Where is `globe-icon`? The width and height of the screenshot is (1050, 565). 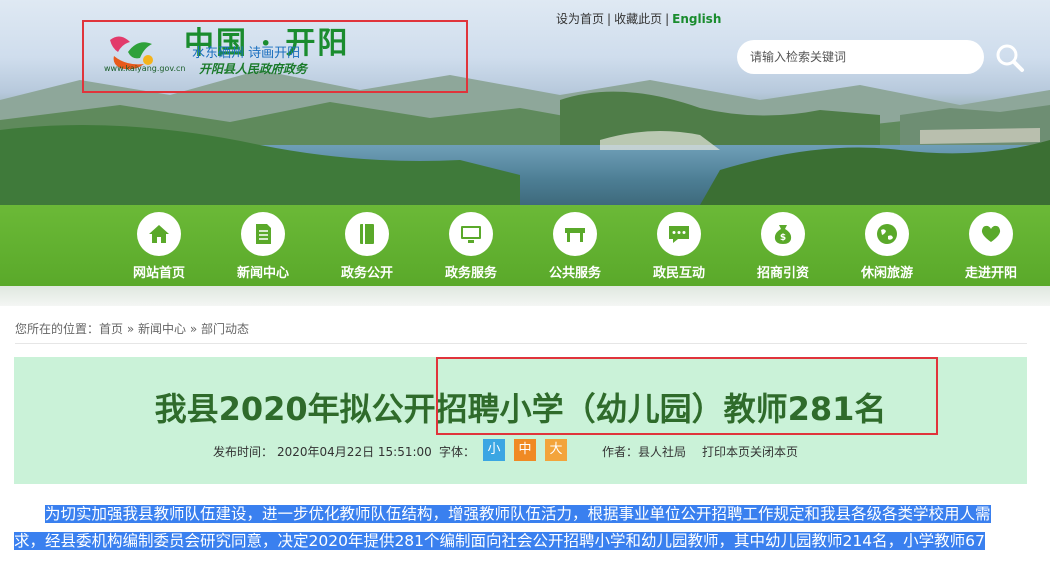
globe-icon is located at coordinates (887, 234).